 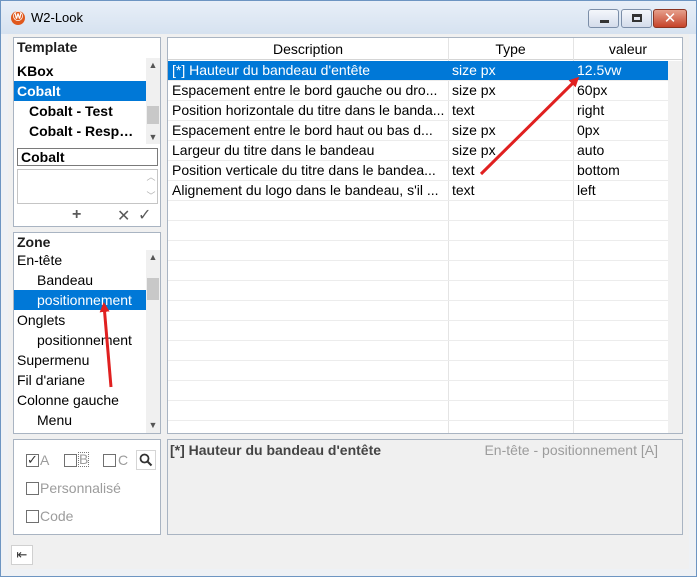 I want to click on filter-c-checkbox, so click(x=109, y=460).